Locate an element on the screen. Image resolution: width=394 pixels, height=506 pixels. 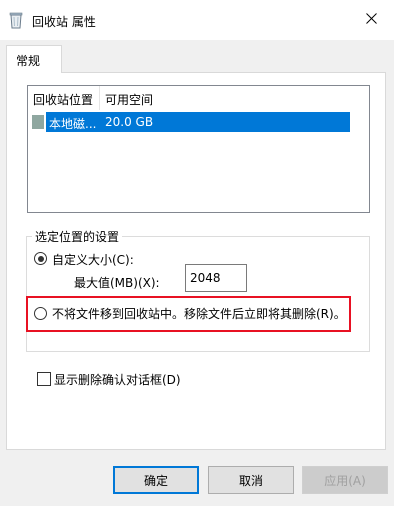
max-size-input: 2048 is located at coordinates (216, 278).